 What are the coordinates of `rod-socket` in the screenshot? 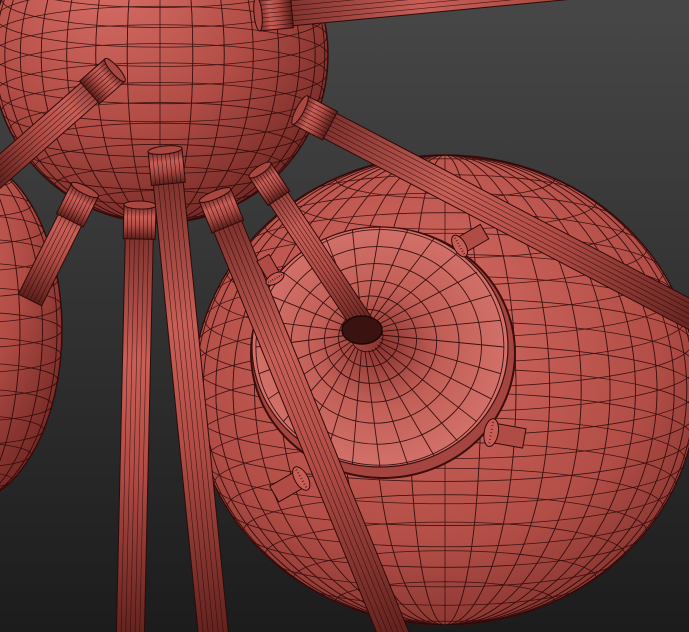 It's located at (362, 330).